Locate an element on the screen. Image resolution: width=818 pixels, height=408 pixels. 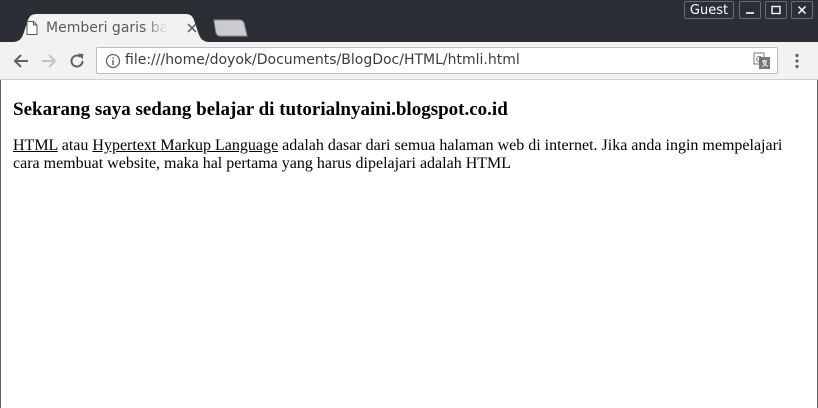
new-tab-button is located at coordinates (230, 28).